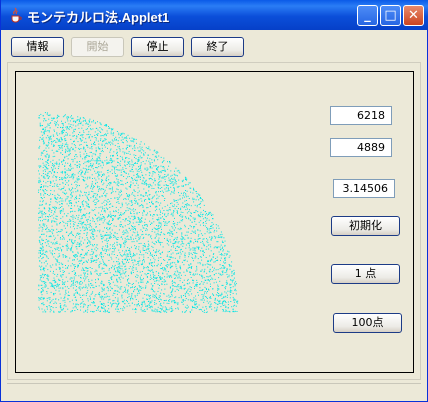 This screenshot has height=402, width=428. I want to click on info-button: 情報, so click(37, 47).